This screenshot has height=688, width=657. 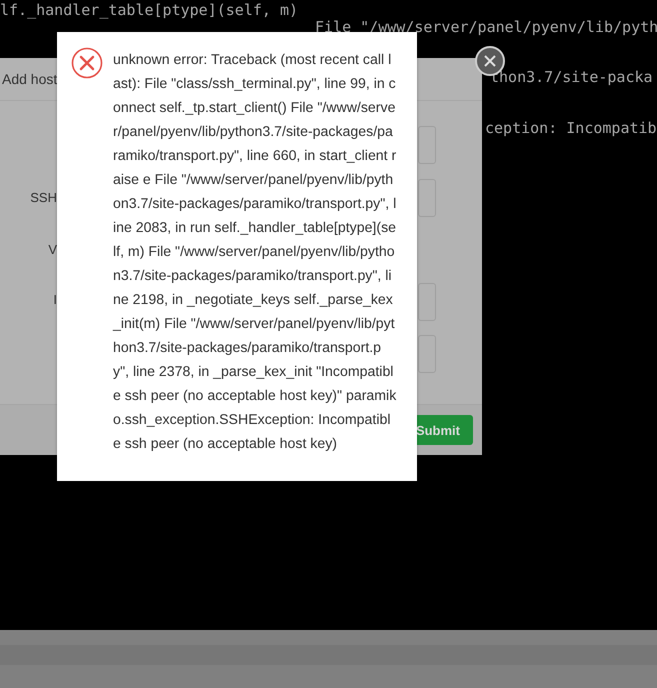 What do you see at coordinates (43, 197) in the screenshot?
I see `field-label: SSH` at bounding box center [43, 197].